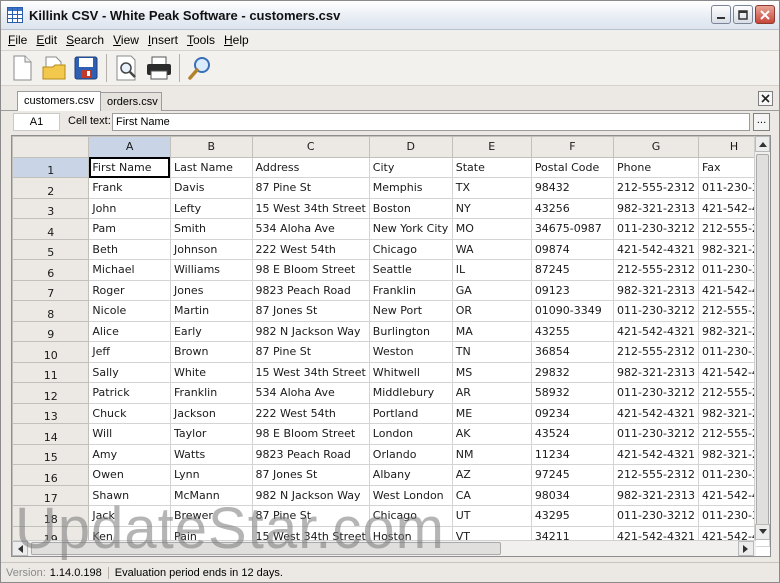  What do you see at coordinates (17, 40) in the screenshot?
I see `menu-file: File` at bounding box center [17, 40].